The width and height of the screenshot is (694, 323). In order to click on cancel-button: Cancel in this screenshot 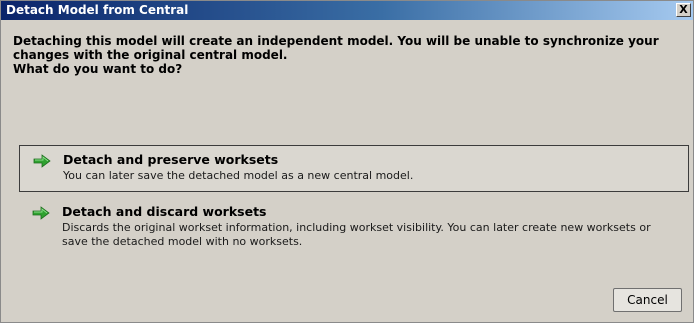, I will do `click(647, 300)`.